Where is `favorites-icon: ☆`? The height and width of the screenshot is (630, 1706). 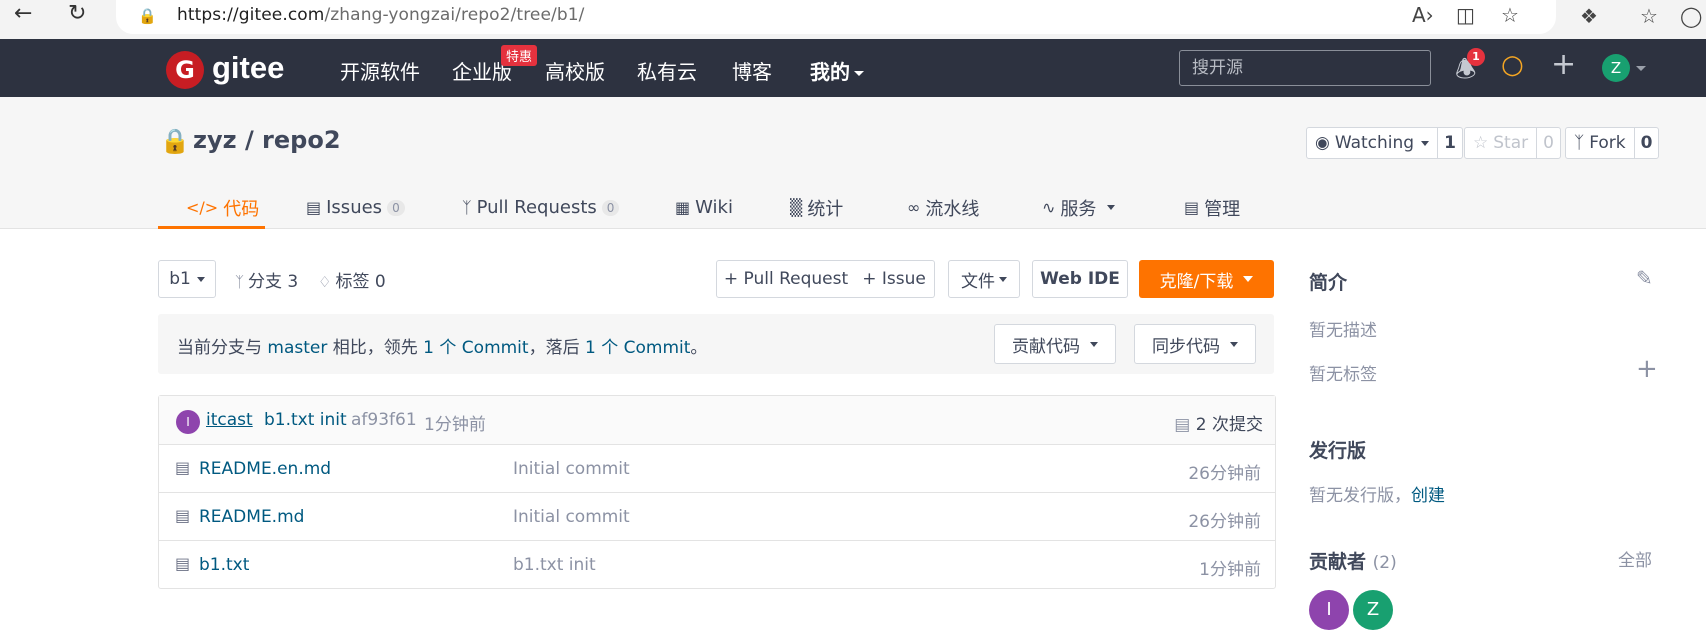
favorites-icon: ☆ is located at coordinates (1649, 16).